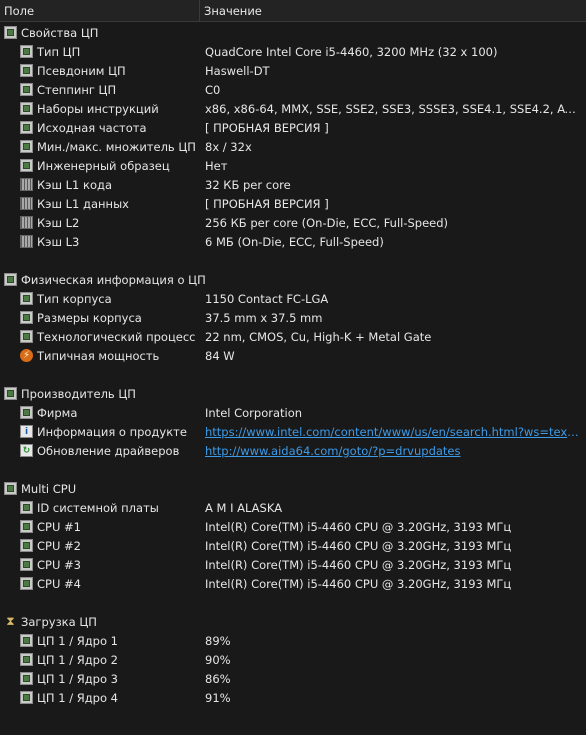  I want to click on property-value: 91%, so click(218, 697).